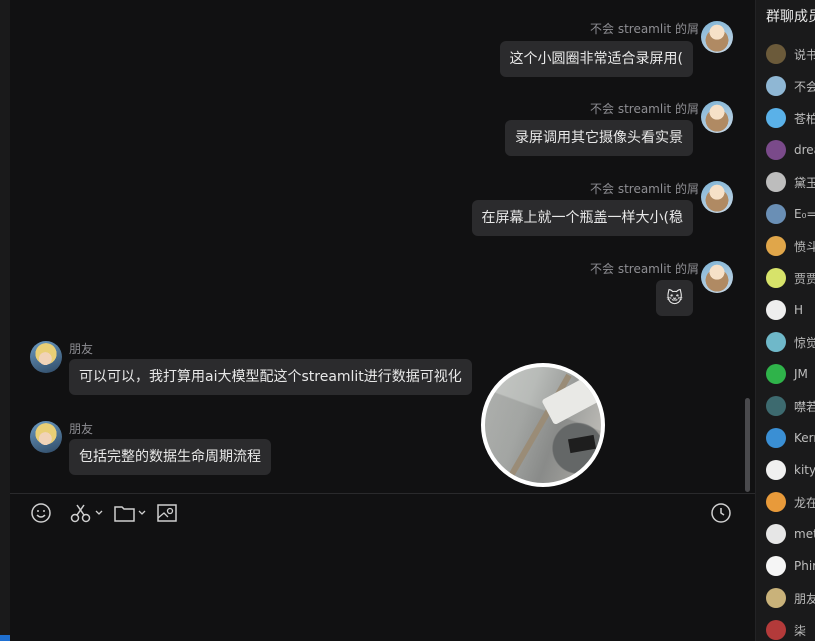  What do you see at coordinates (170, 457) in the screenshot?
I see `message-bubble: 包括完整的数据生命周期流程` at bounding box center [170, 457].